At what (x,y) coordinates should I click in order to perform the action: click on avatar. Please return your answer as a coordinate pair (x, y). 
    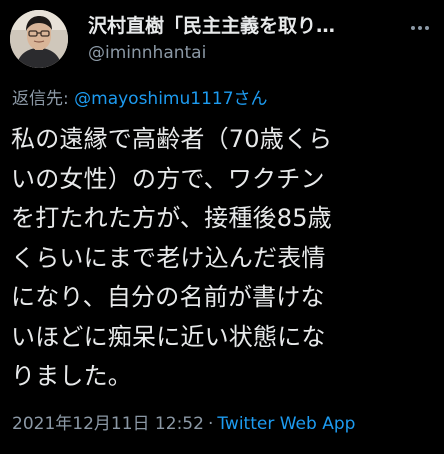
    Looking at the image, I should click on (39, 39).